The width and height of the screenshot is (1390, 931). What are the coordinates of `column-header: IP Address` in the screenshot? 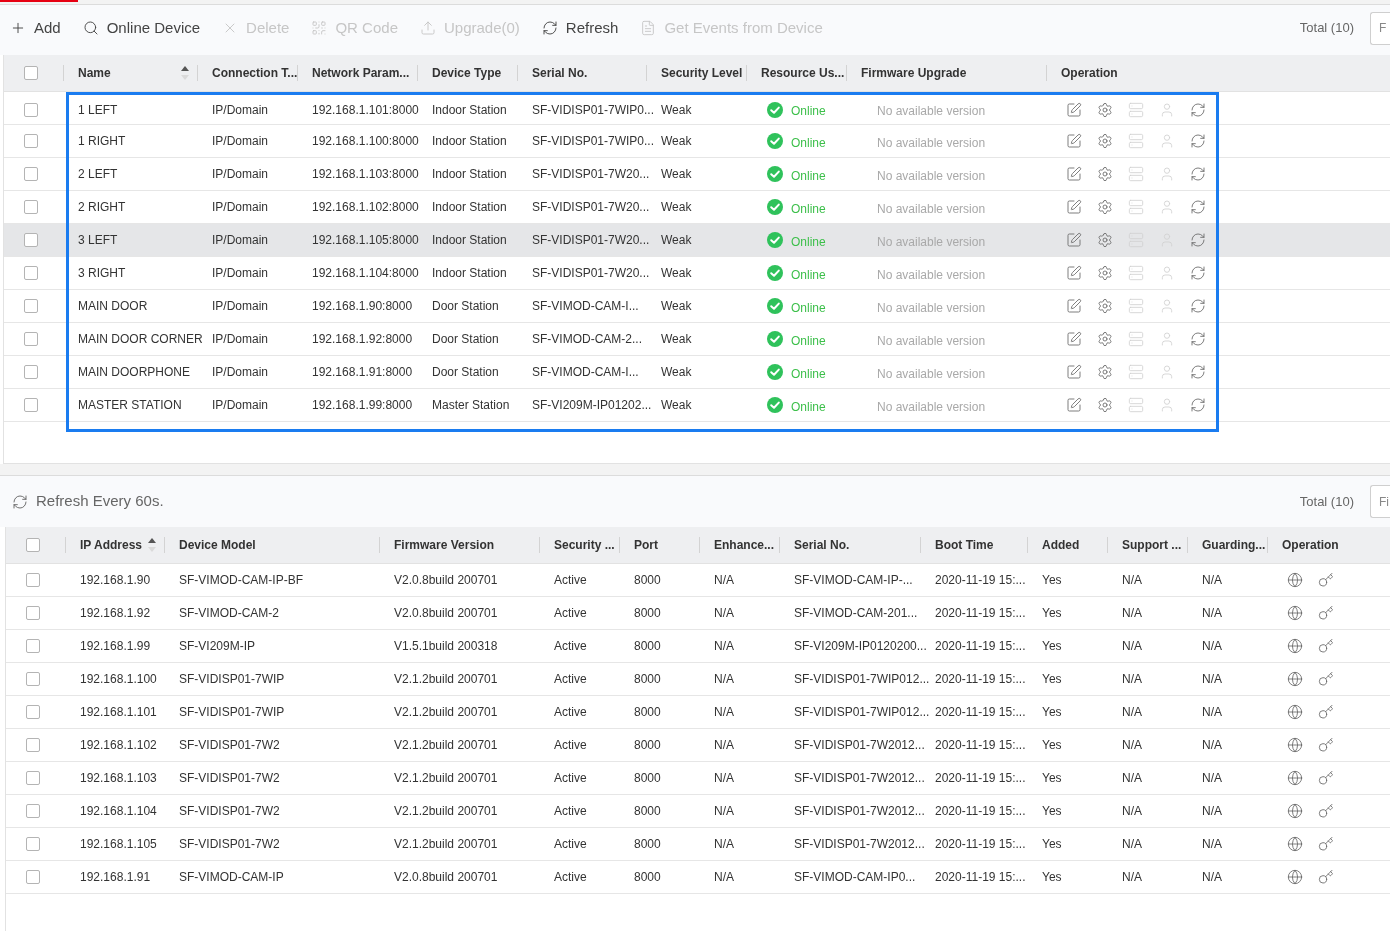 It's located at (111, 545).